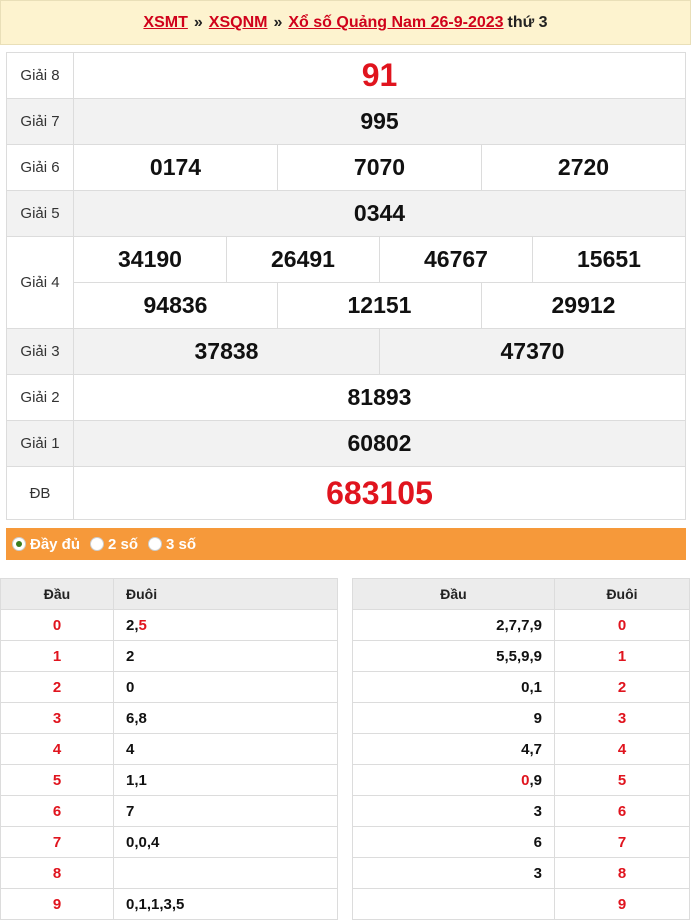 The width and height of the screenshot is (693, 921). What do you see at coordinates (346, 121) in the screenshot?
I see `prize-row-g7: Giải 7 995` at bounding box center [346, 121].